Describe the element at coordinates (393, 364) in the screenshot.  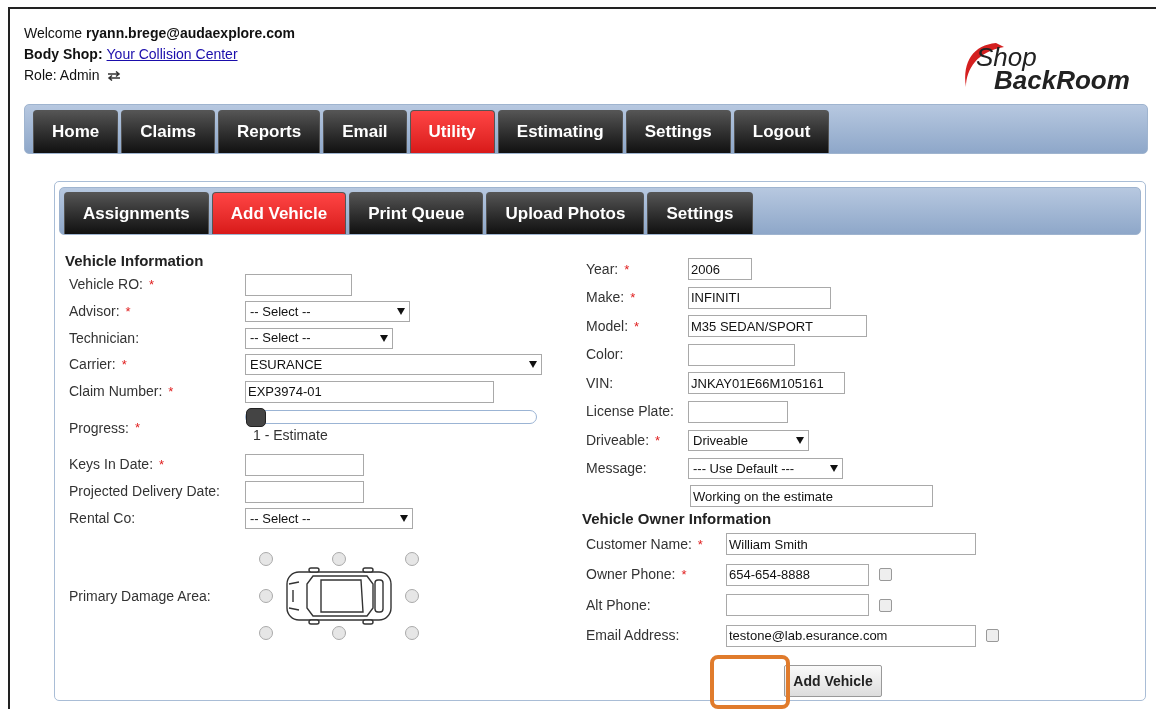
I see `select-field: ESURANCE` at that location.